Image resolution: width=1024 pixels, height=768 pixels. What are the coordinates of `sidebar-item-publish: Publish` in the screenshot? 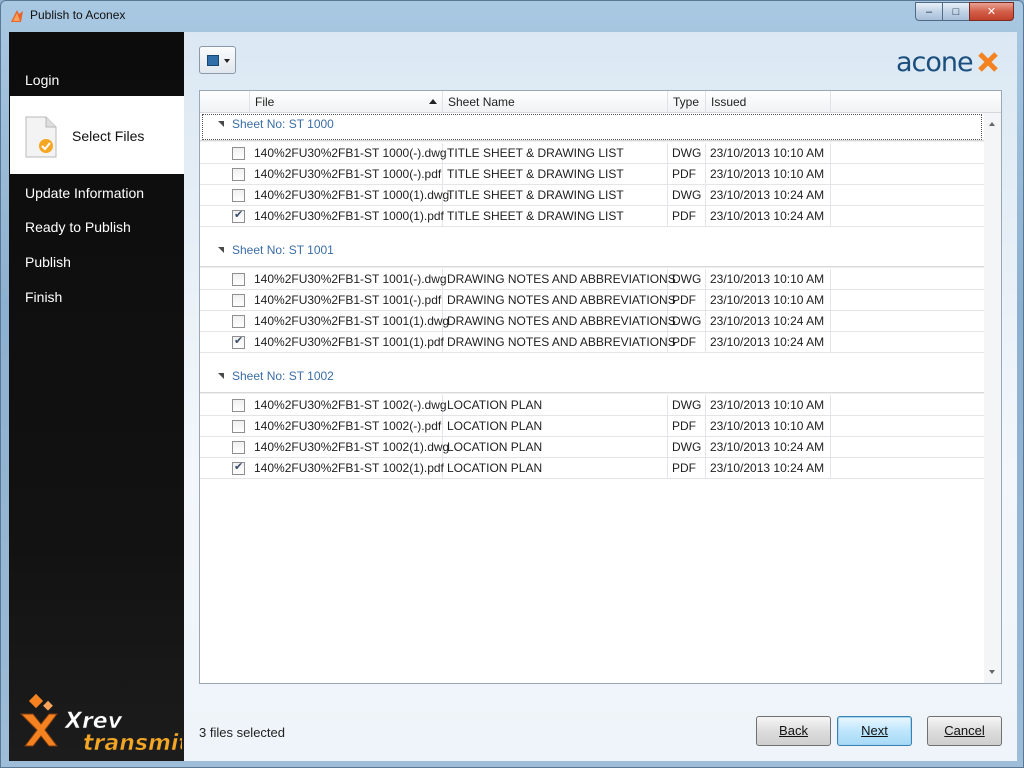 It's located at (48, 262).